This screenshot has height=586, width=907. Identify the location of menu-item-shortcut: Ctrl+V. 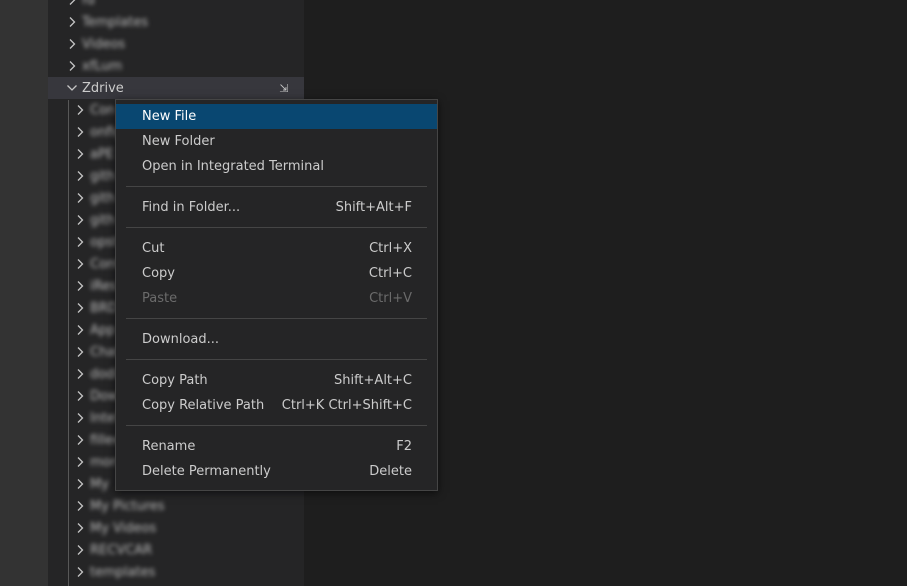
(390, 298).